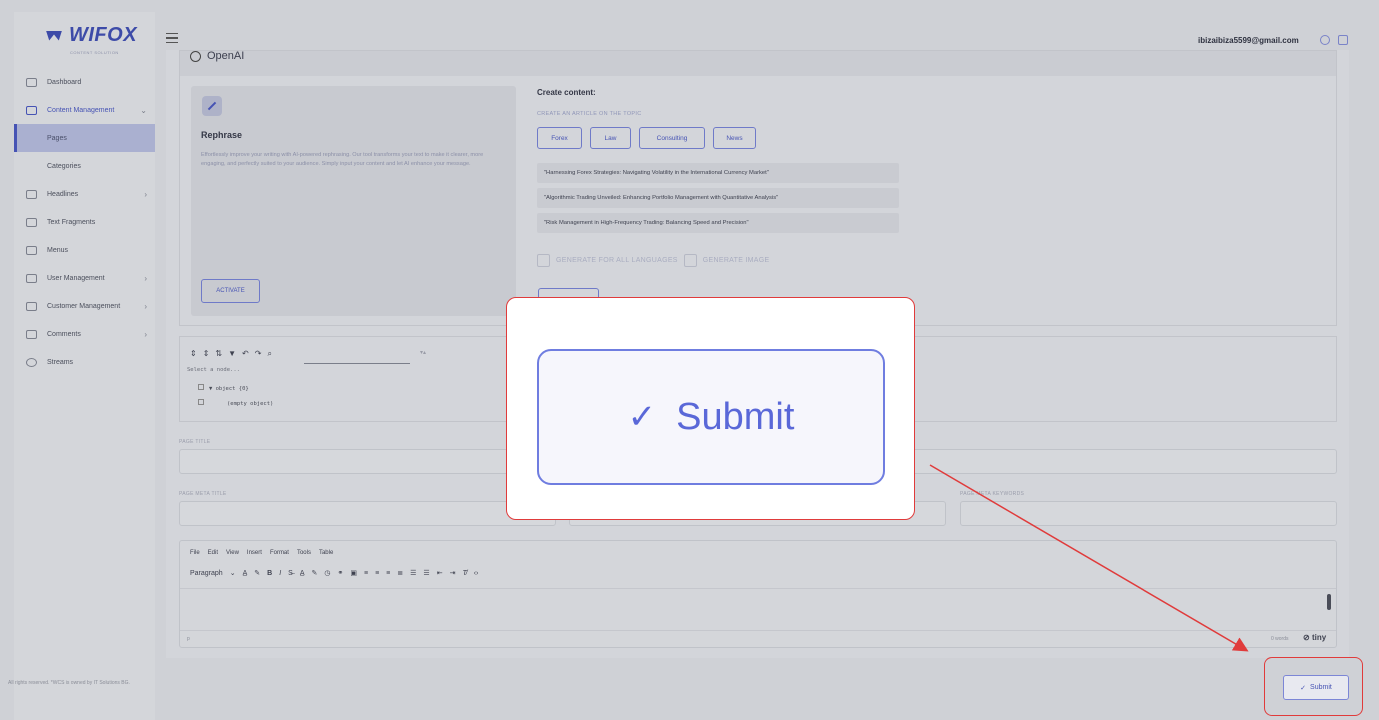 The width and height of the screenshot is (1379, 720). Describe the element at coordinates (543, 260) in the screenshot. I see `generate-all-languages-checkbox` at that location.